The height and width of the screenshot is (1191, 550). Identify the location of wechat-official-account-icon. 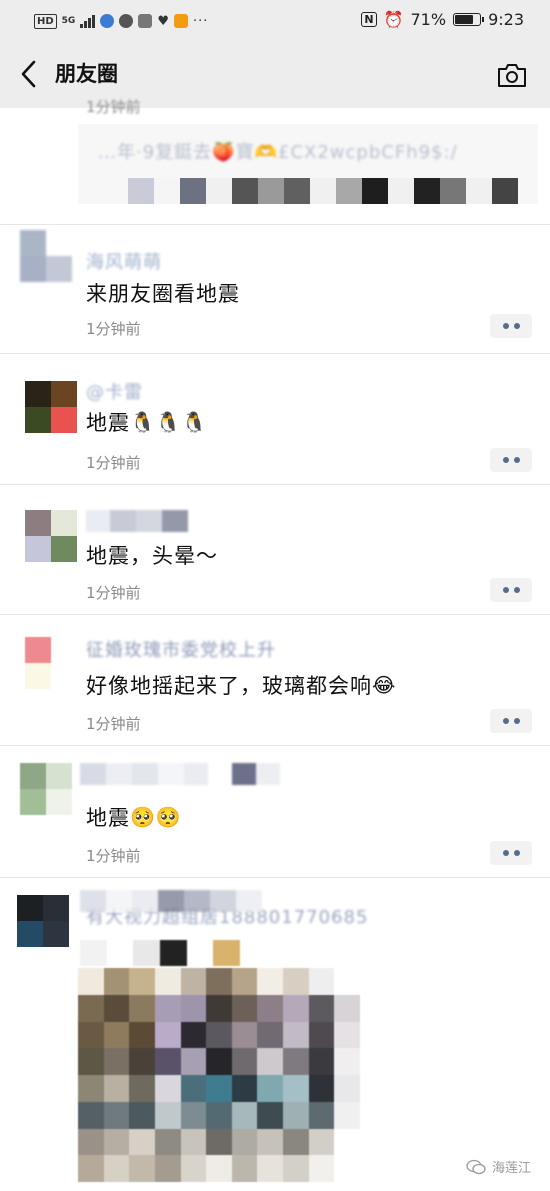
(476, 1166).